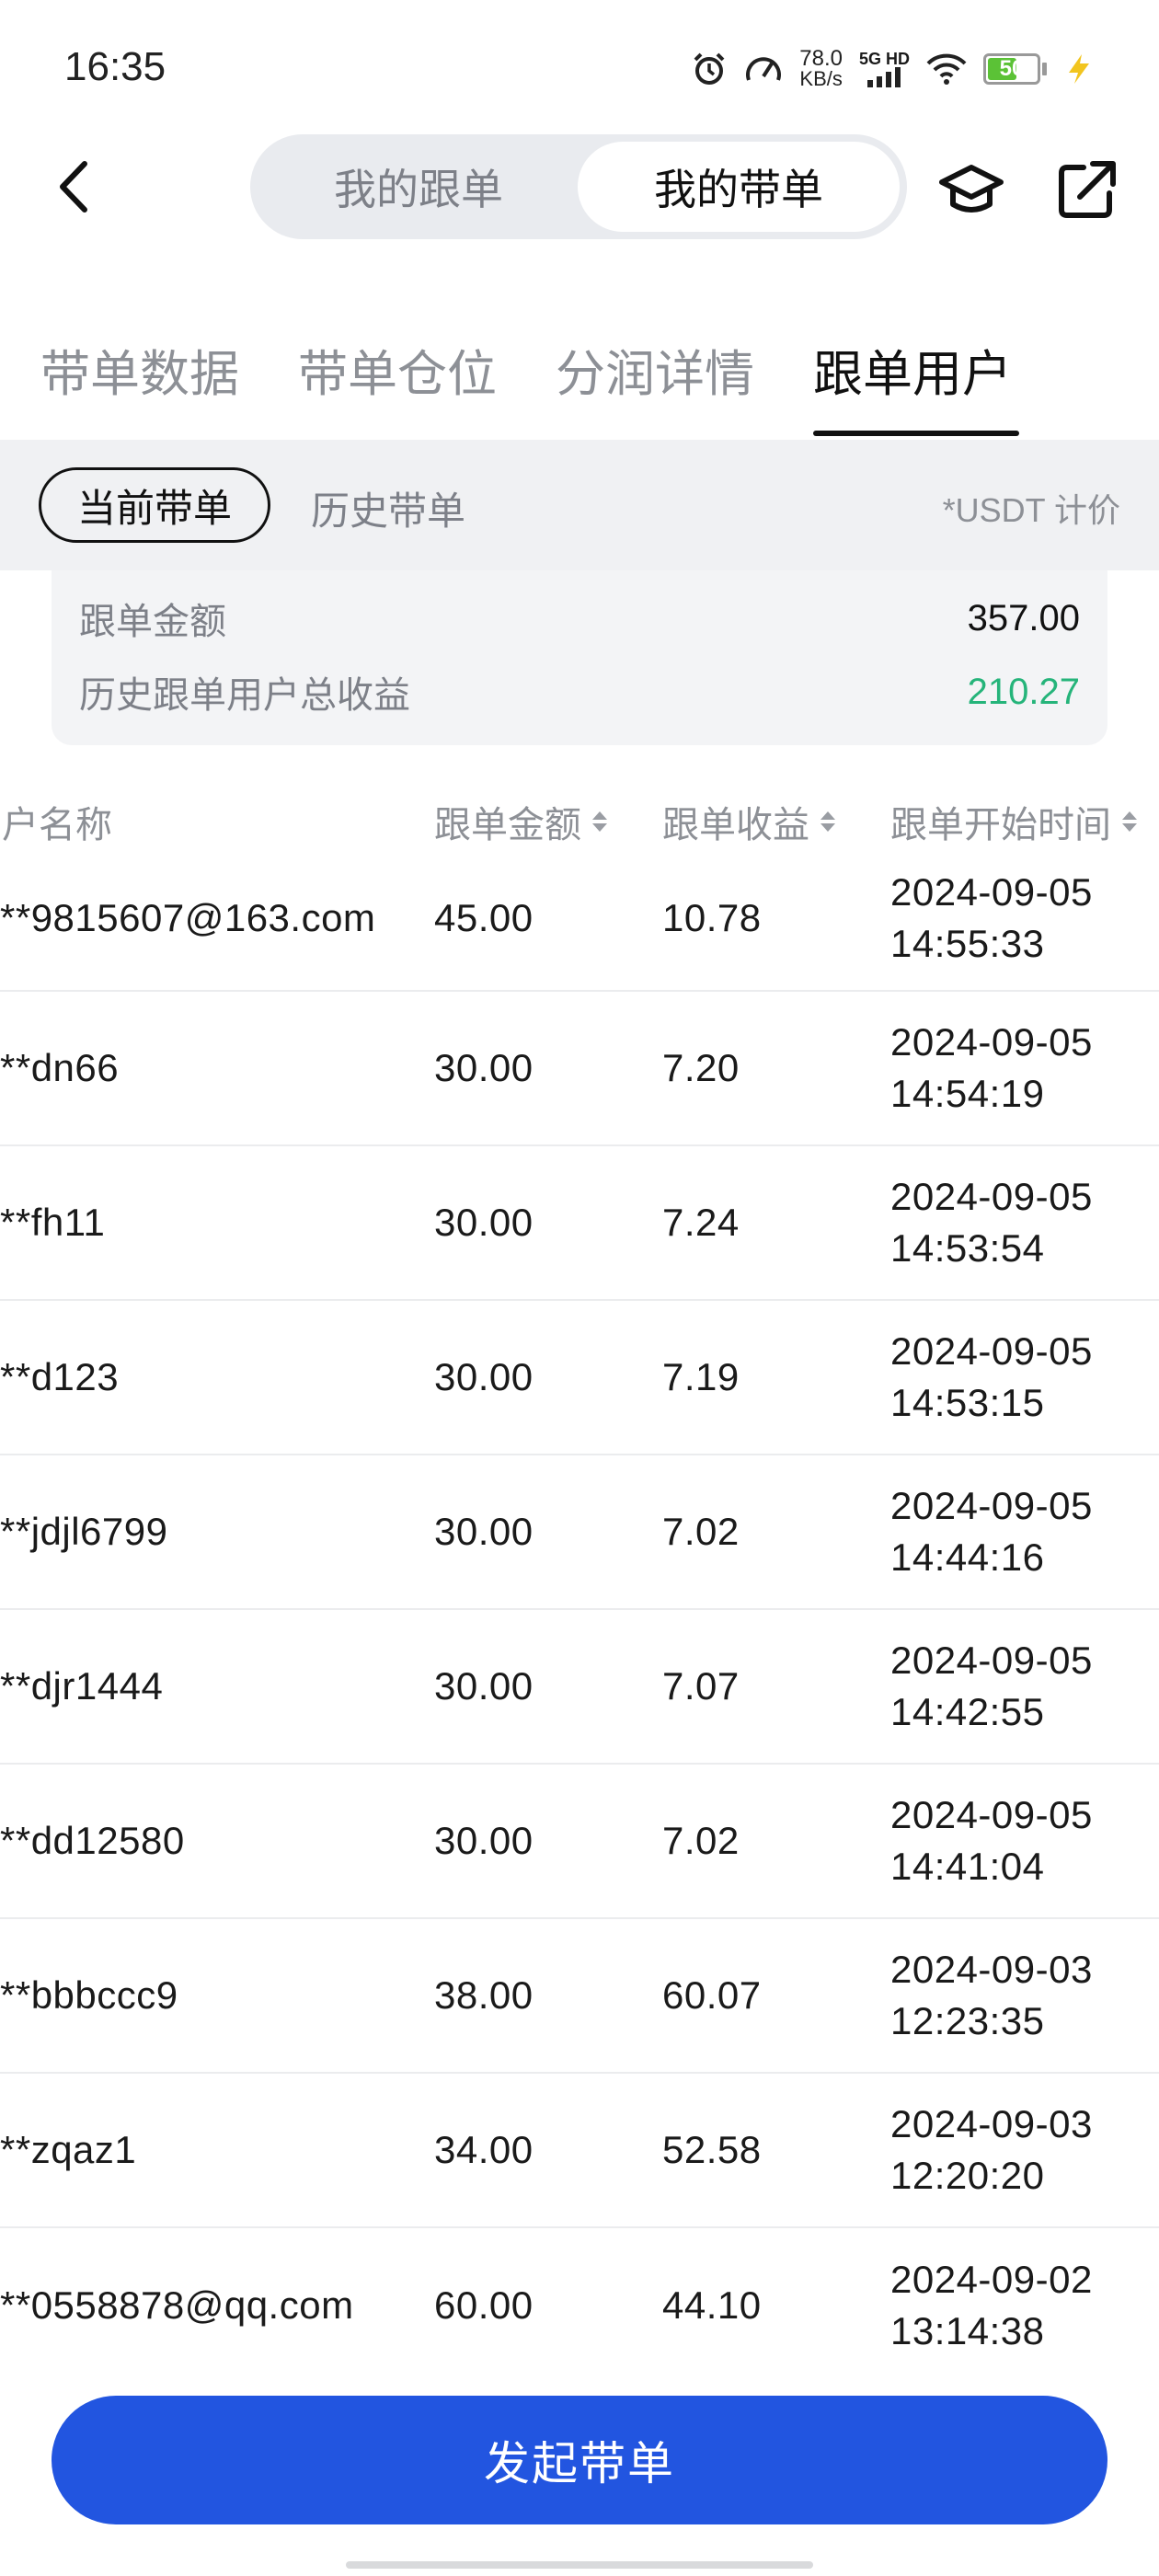  I want to click on home-indicator, so click(579, 2565).